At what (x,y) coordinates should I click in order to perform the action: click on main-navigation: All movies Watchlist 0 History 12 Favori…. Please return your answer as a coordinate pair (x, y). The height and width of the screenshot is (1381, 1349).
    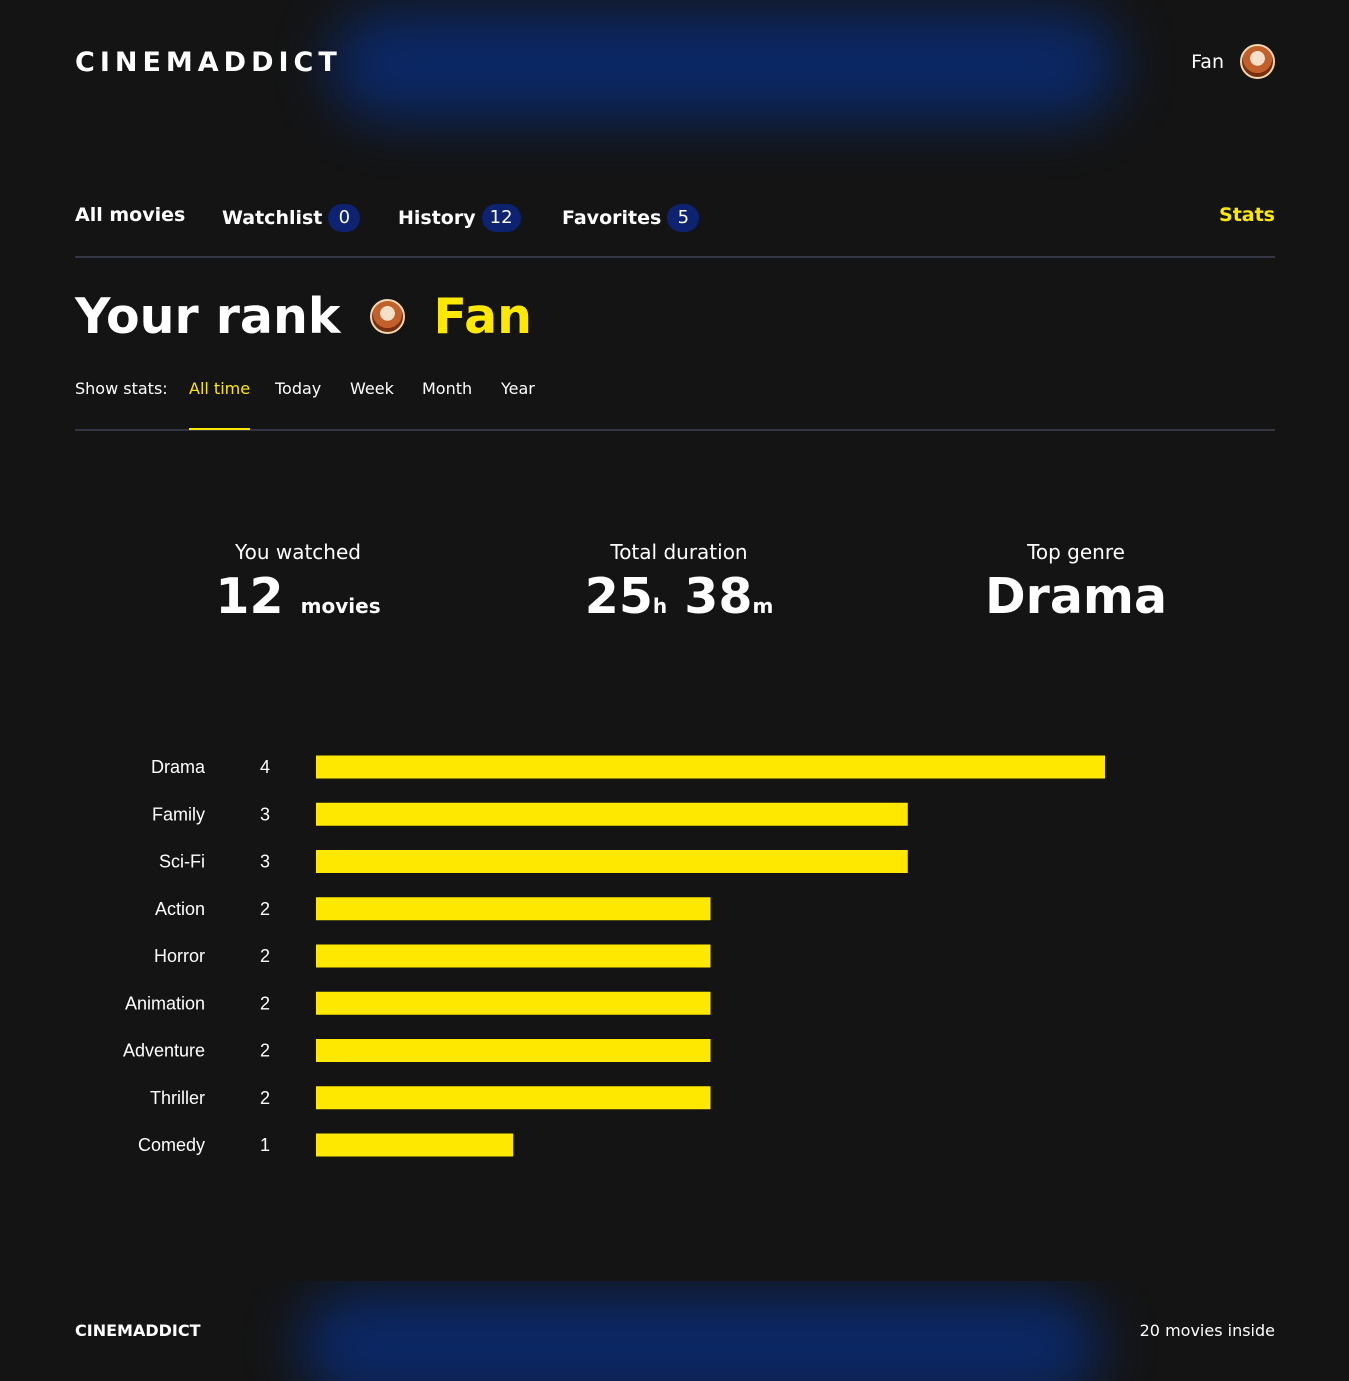
    Looking at the image, I should click on (675, 229).